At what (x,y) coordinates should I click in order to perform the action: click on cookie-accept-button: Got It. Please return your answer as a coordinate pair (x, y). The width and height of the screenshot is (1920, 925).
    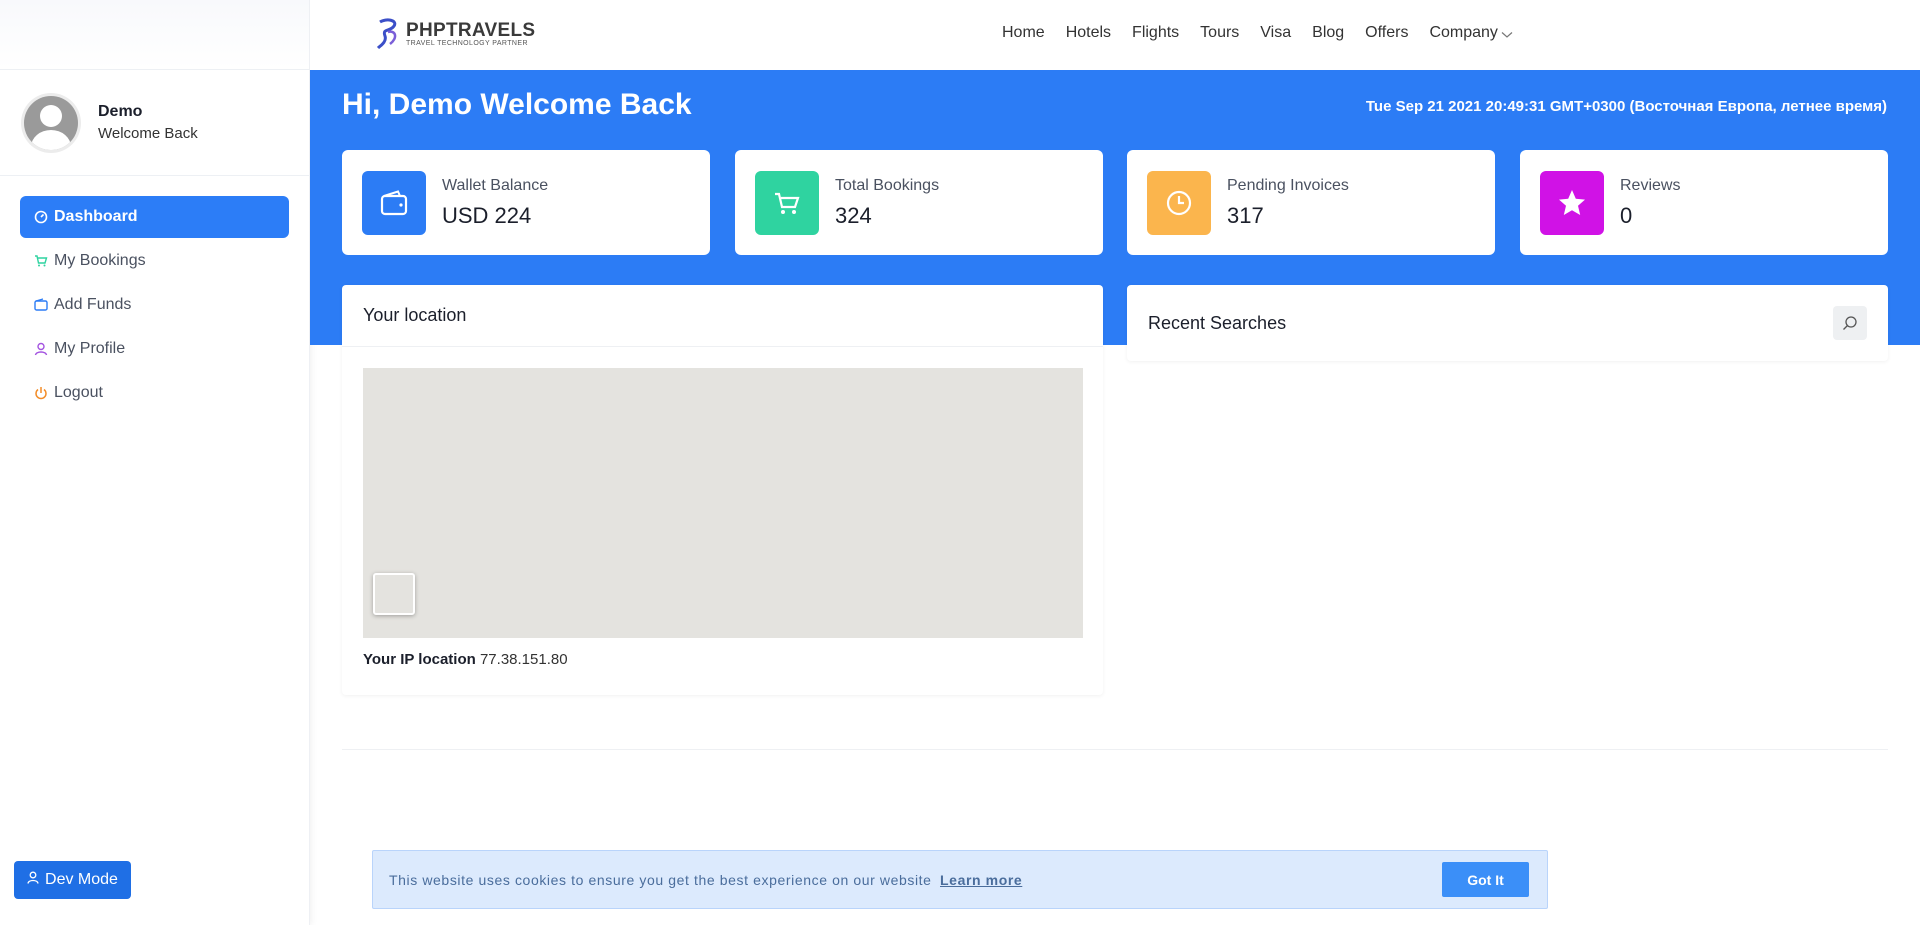
    Looking at the image, I should click on (1485, 879).